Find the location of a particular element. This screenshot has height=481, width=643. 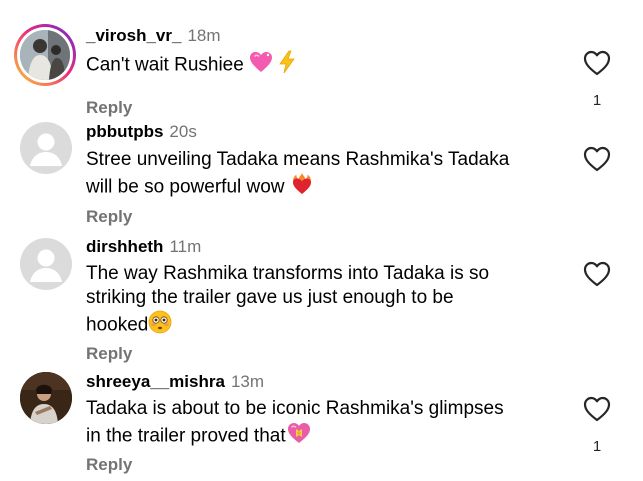

flushed-face-emoji is located at coordinates (160, 325).